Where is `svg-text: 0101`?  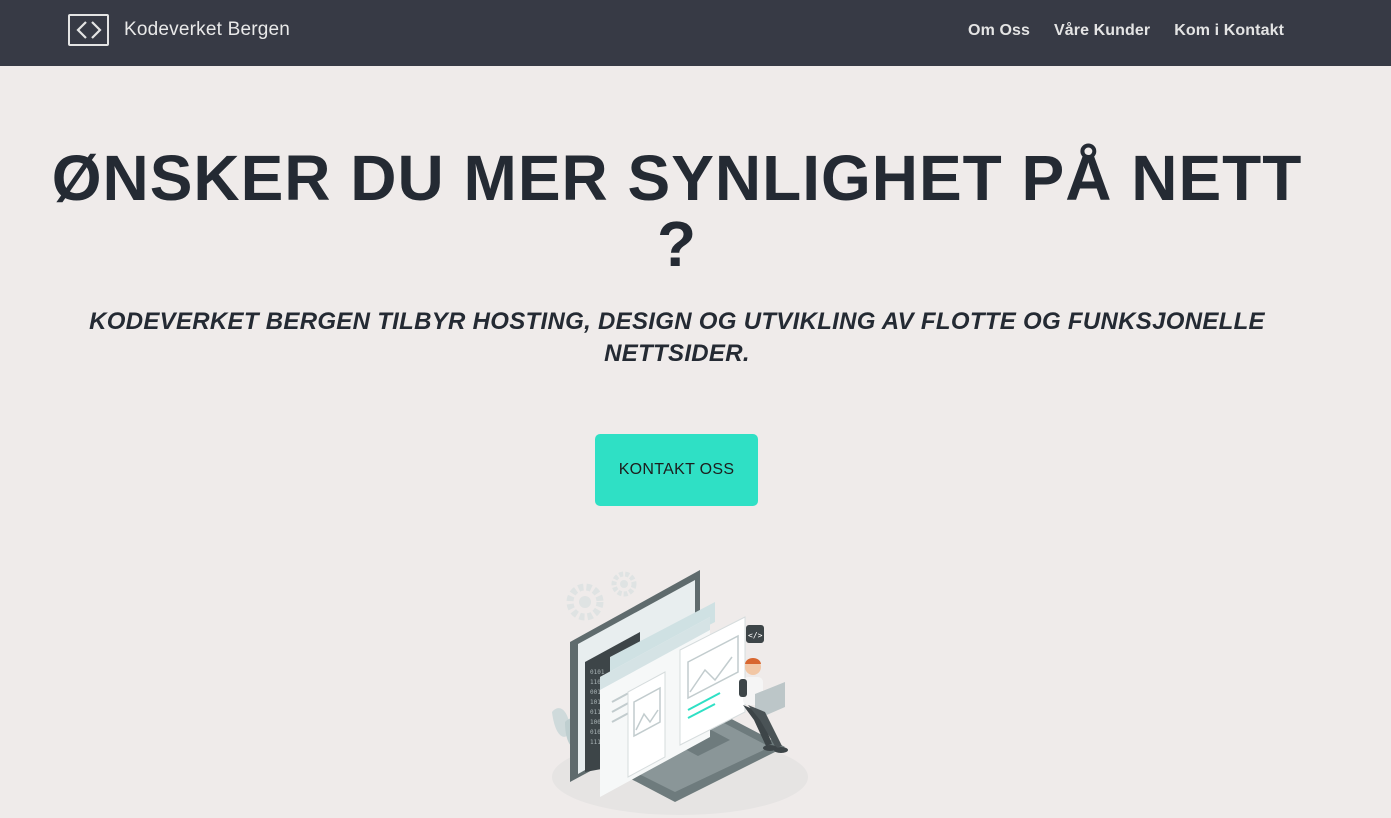
svg-text: 0101 is located at coordinates (597, 672).